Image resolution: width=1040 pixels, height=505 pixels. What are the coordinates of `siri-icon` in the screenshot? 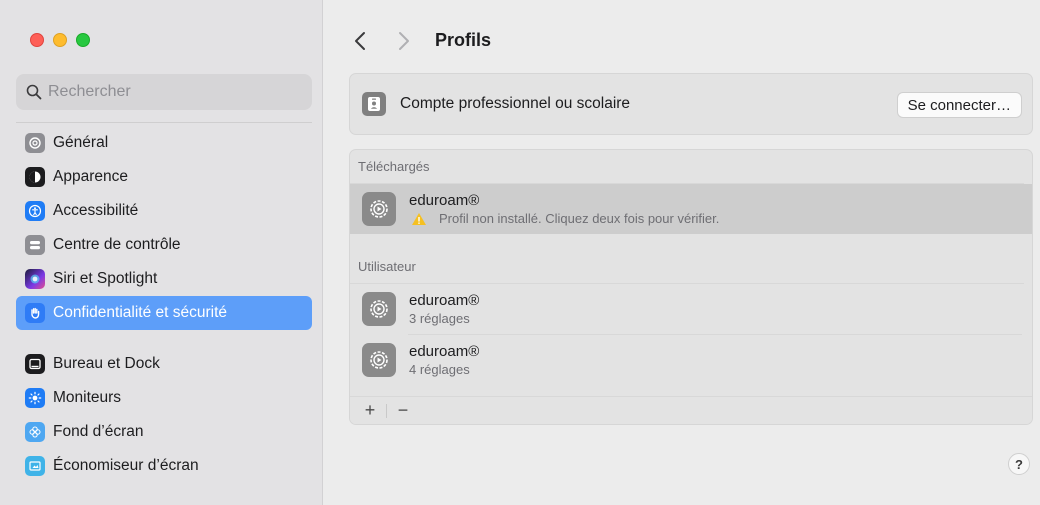 It's located at (35, 279).